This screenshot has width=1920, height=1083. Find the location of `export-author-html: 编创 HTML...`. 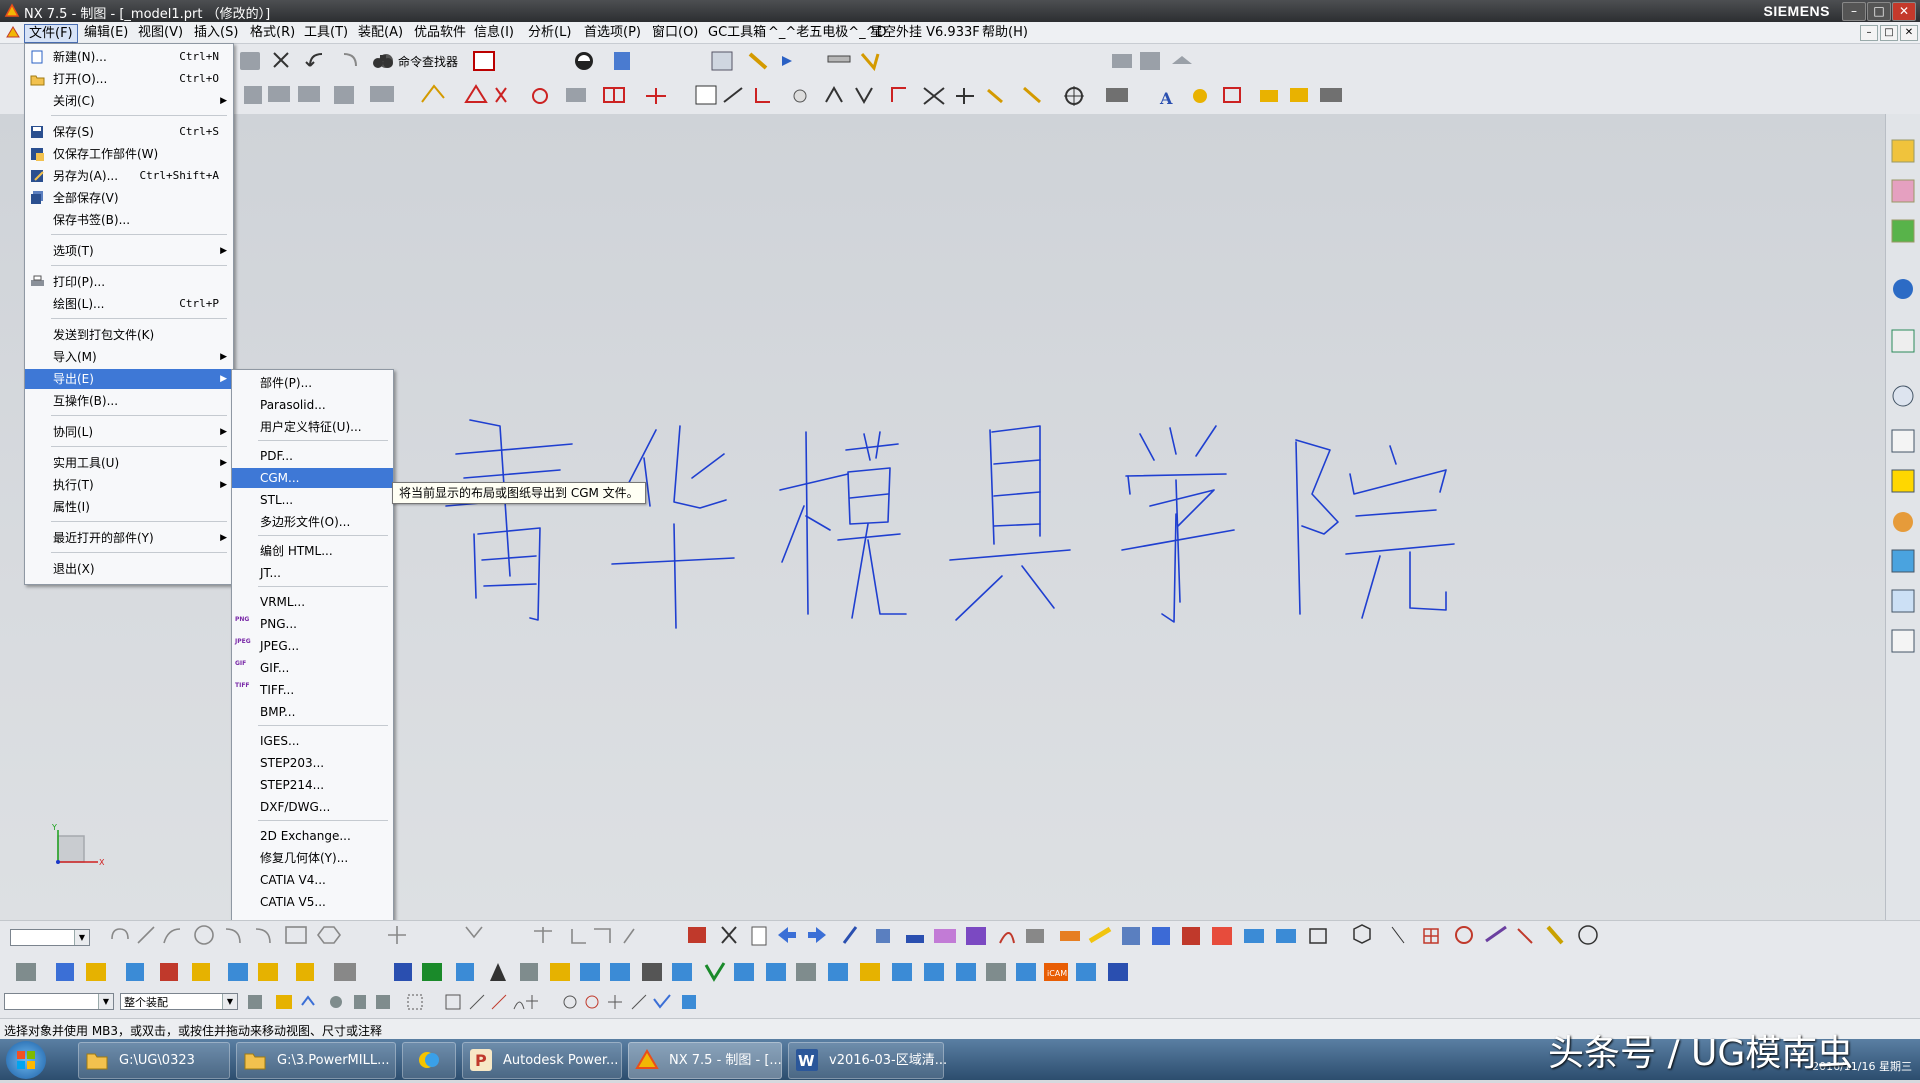

export-author-html: 编创 HTML... is located at coordinates (312, 551).